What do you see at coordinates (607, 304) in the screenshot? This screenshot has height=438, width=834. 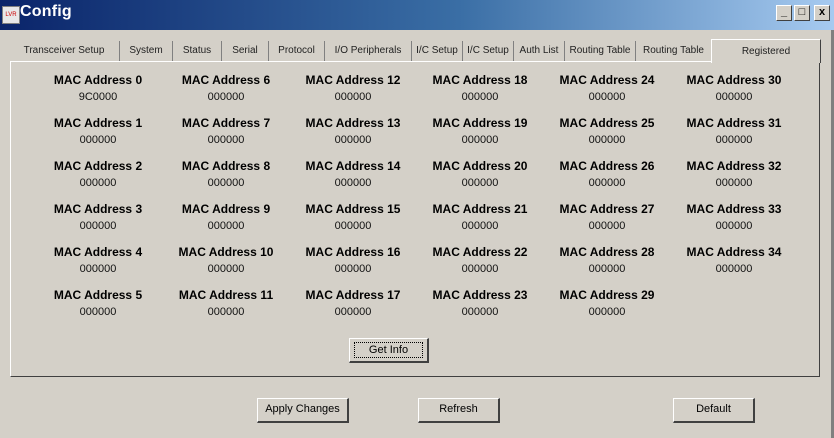 I see `mac-address-29: MAC Address 29 000000` at bounding box center [607, 304].